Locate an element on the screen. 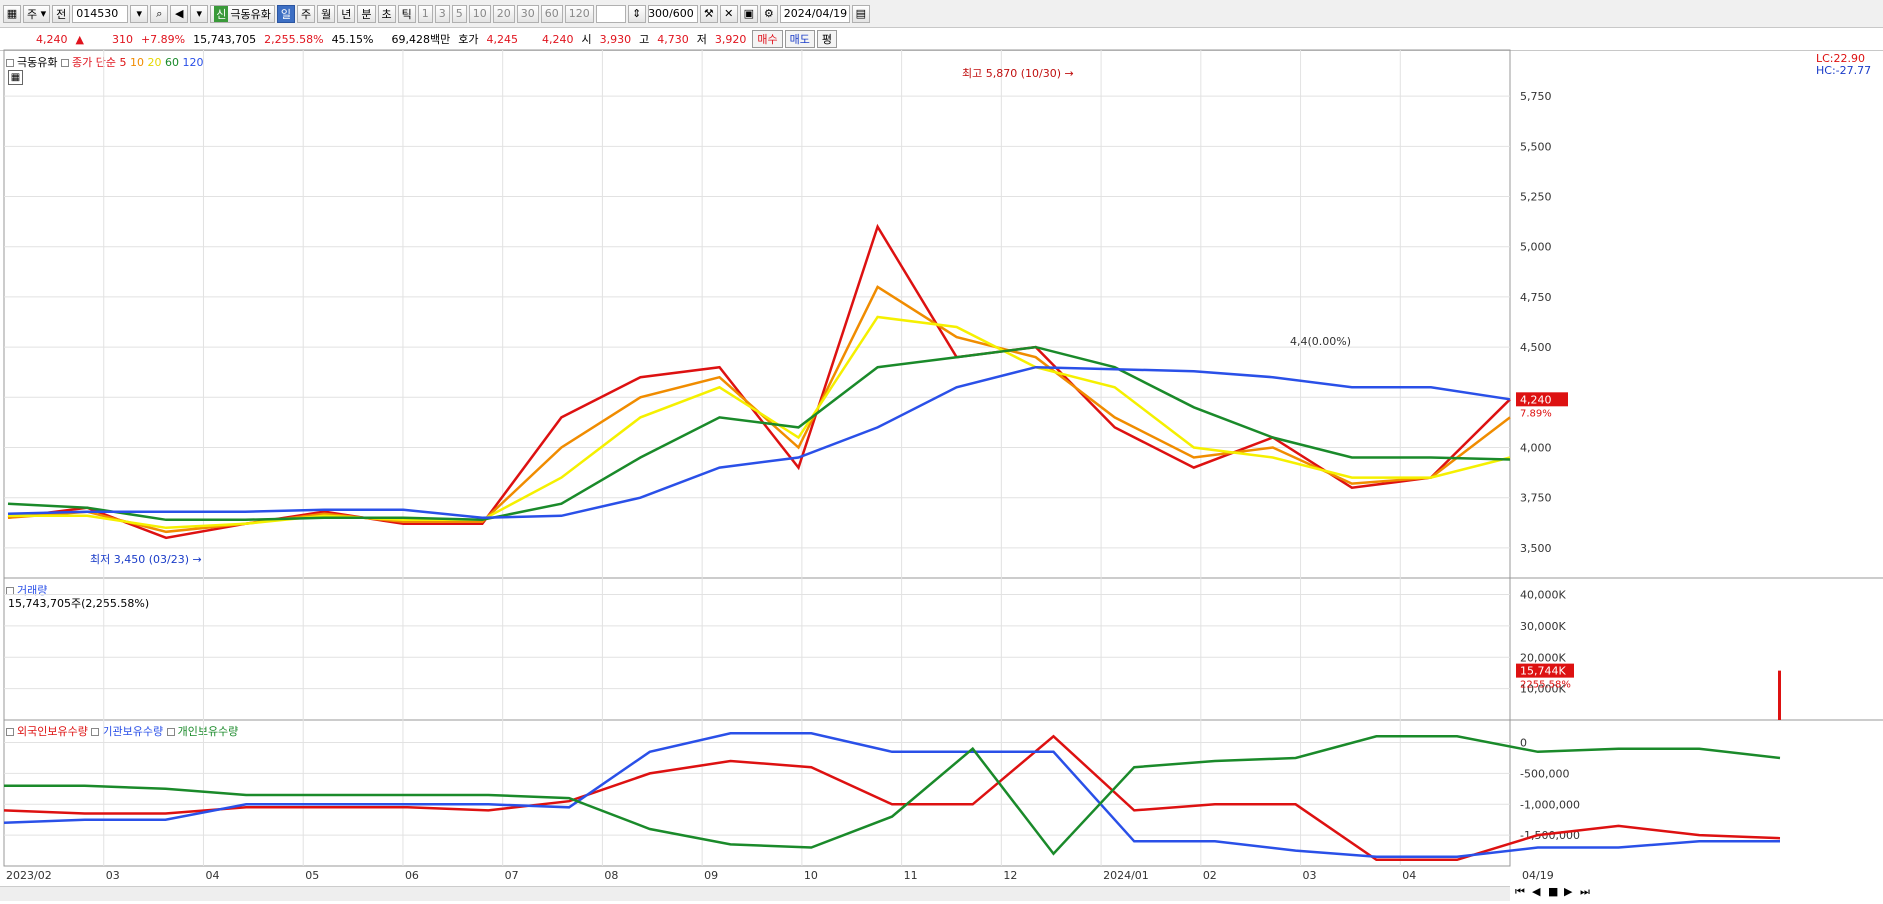 The height and width of the screenshot is (904, 1883). cross-icon: ✕ is located at coordinates (728, 13).